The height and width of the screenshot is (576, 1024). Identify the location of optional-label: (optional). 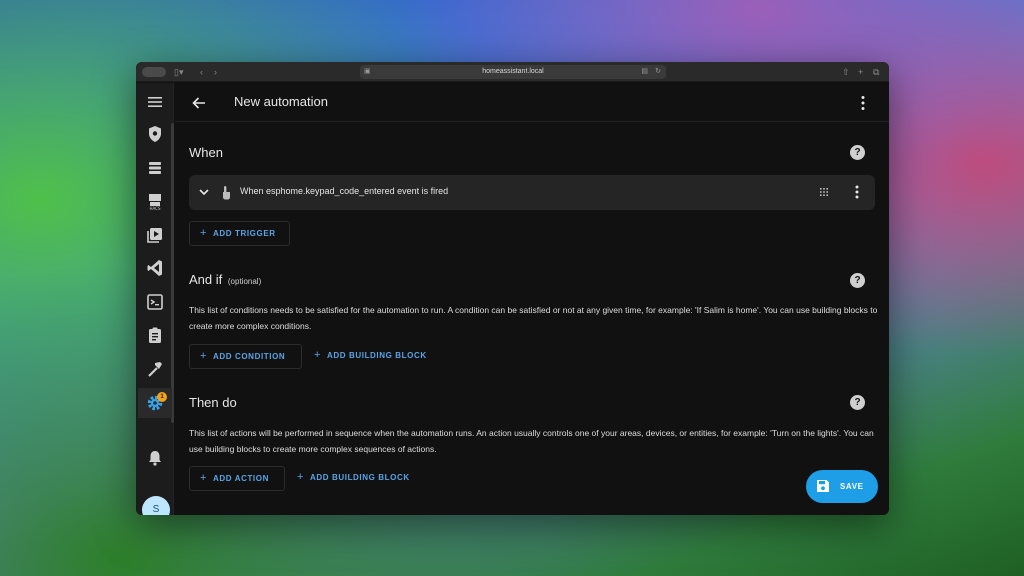
(244, 281).